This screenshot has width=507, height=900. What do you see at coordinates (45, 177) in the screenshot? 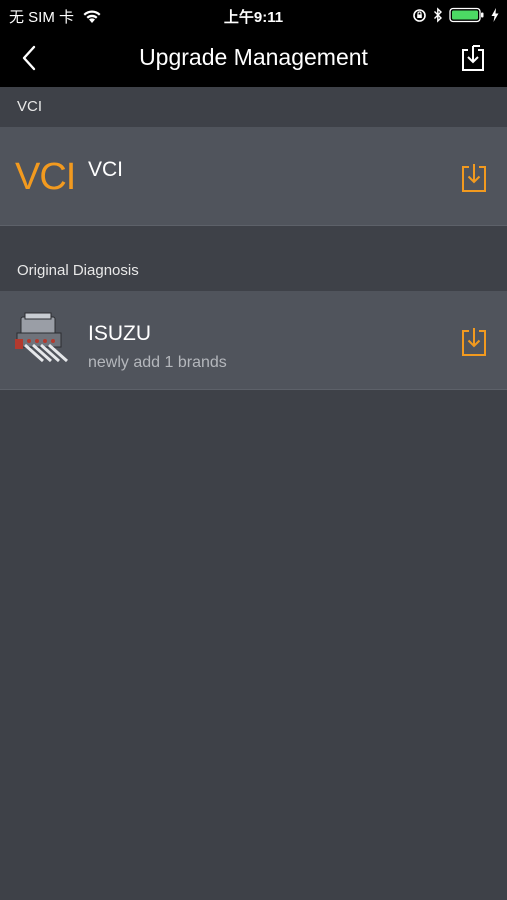
I see `vci-logo: VCI` at bounding box center [45, 177].